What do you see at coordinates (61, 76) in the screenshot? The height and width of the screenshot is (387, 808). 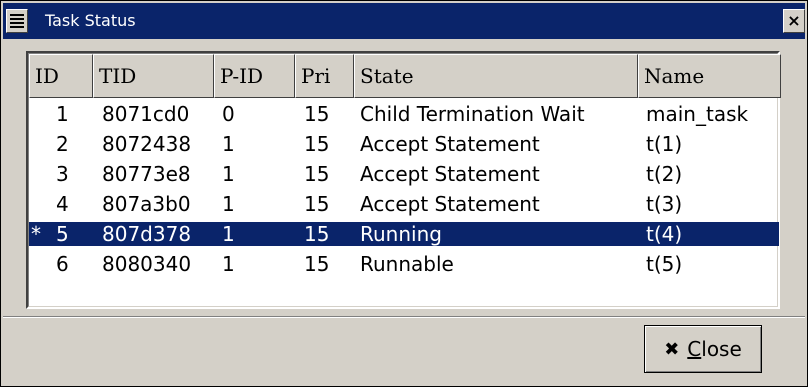 I see `column-header-id: ID` at bounding box center [61, 76].